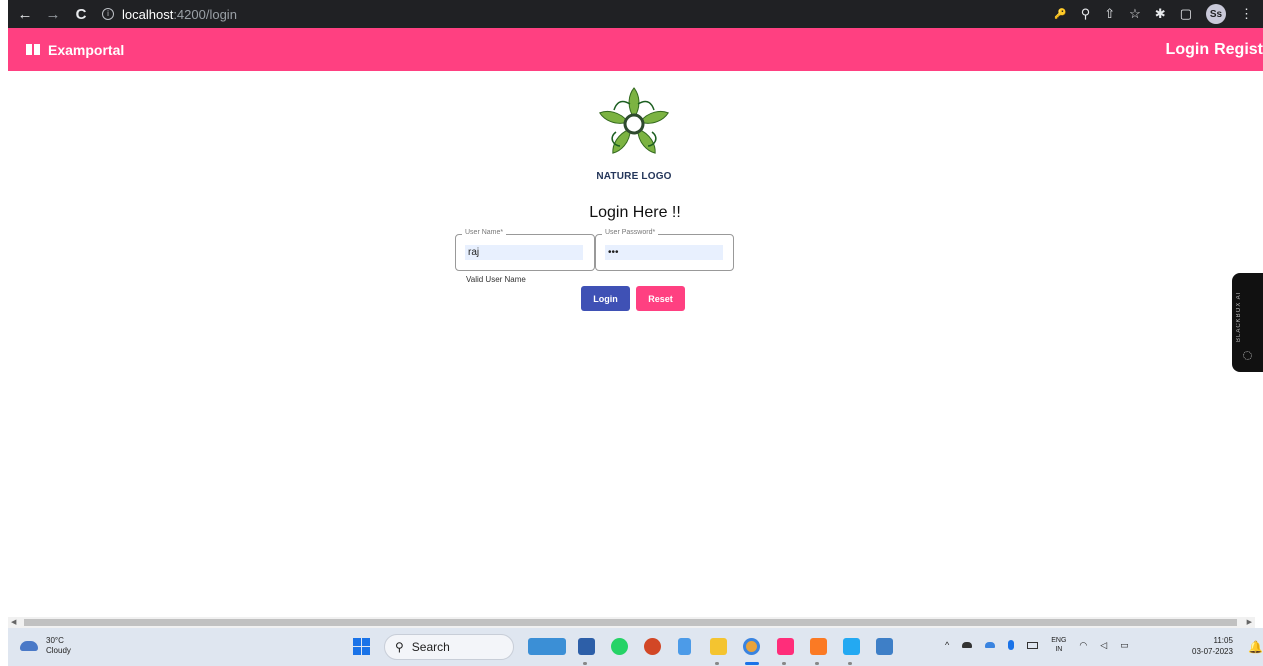 The image size is (1263, 666). Describe the element at coordinates (361, 646) in the screenshot. I see `windows-start-icon` at that location.